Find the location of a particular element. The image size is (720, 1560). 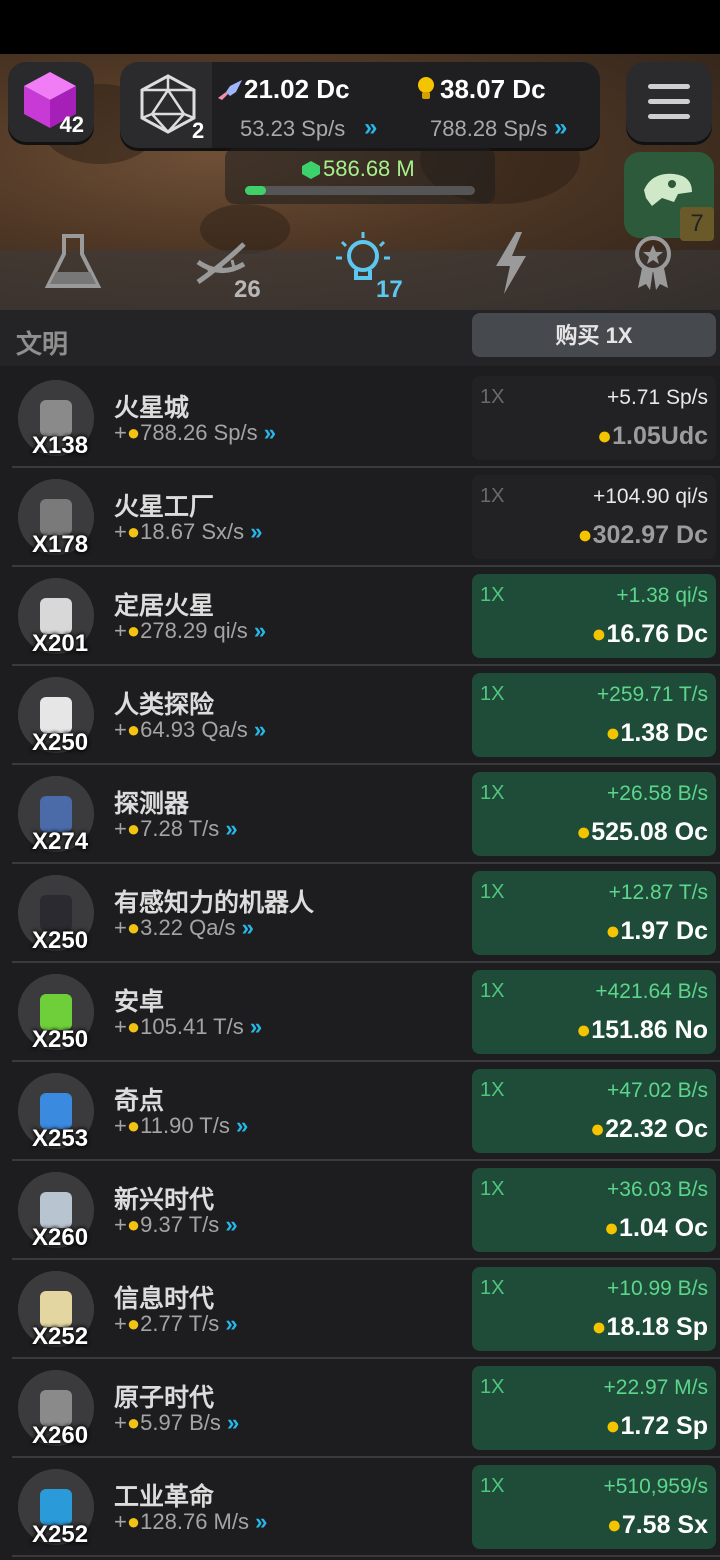

item-rate-value: 9.37 T/s is located at coordinates (180, 1224).